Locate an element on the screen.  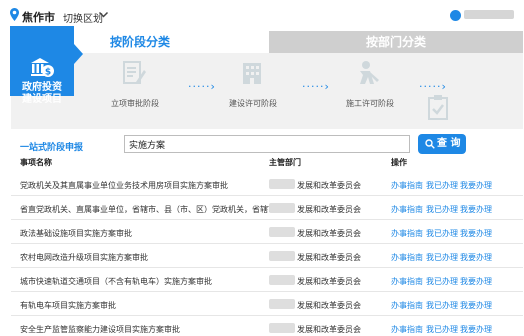
item-name: 安全生产监管监察能力建设项目实施方案审批 is located at coordinates (100, 329).